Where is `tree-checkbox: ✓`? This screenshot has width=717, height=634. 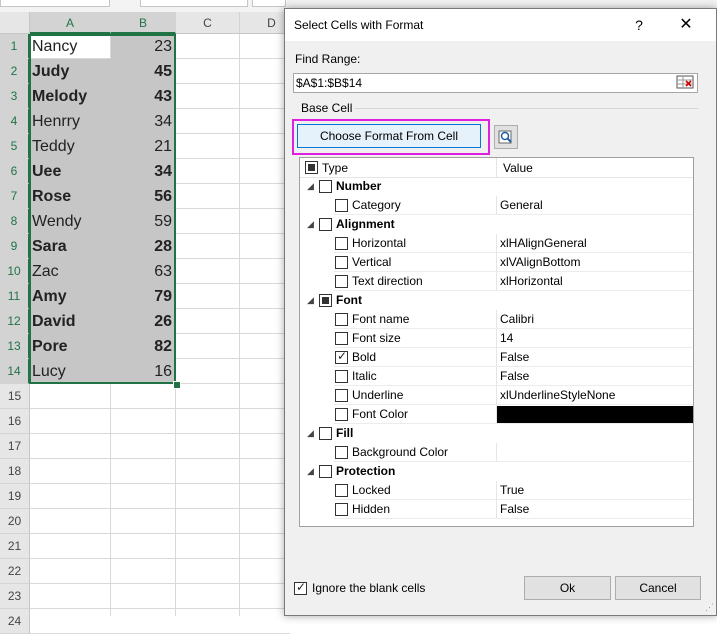
tree-checkbox: ✓ is located at coordinates (341, 356).